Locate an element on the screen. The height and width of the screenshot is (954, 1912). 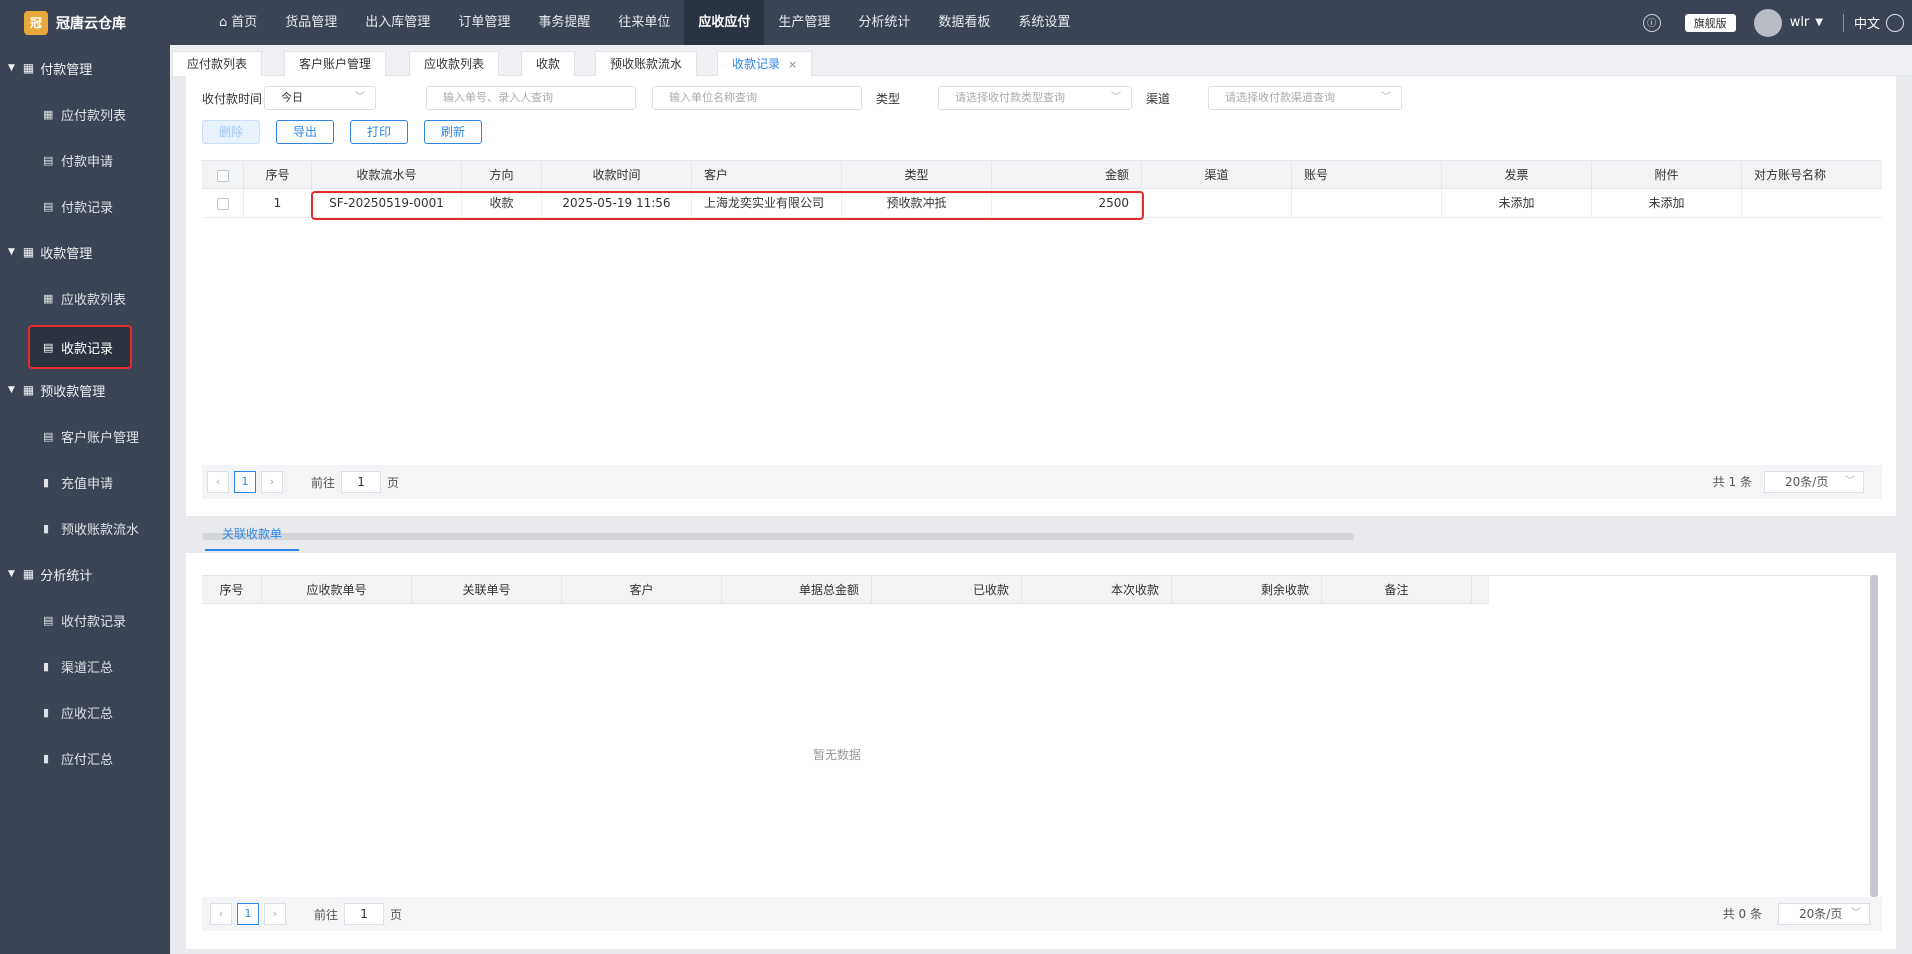
sidebar-item-channel-summary: ▮ 渠道汇总 is located at coordinates (85, 666).